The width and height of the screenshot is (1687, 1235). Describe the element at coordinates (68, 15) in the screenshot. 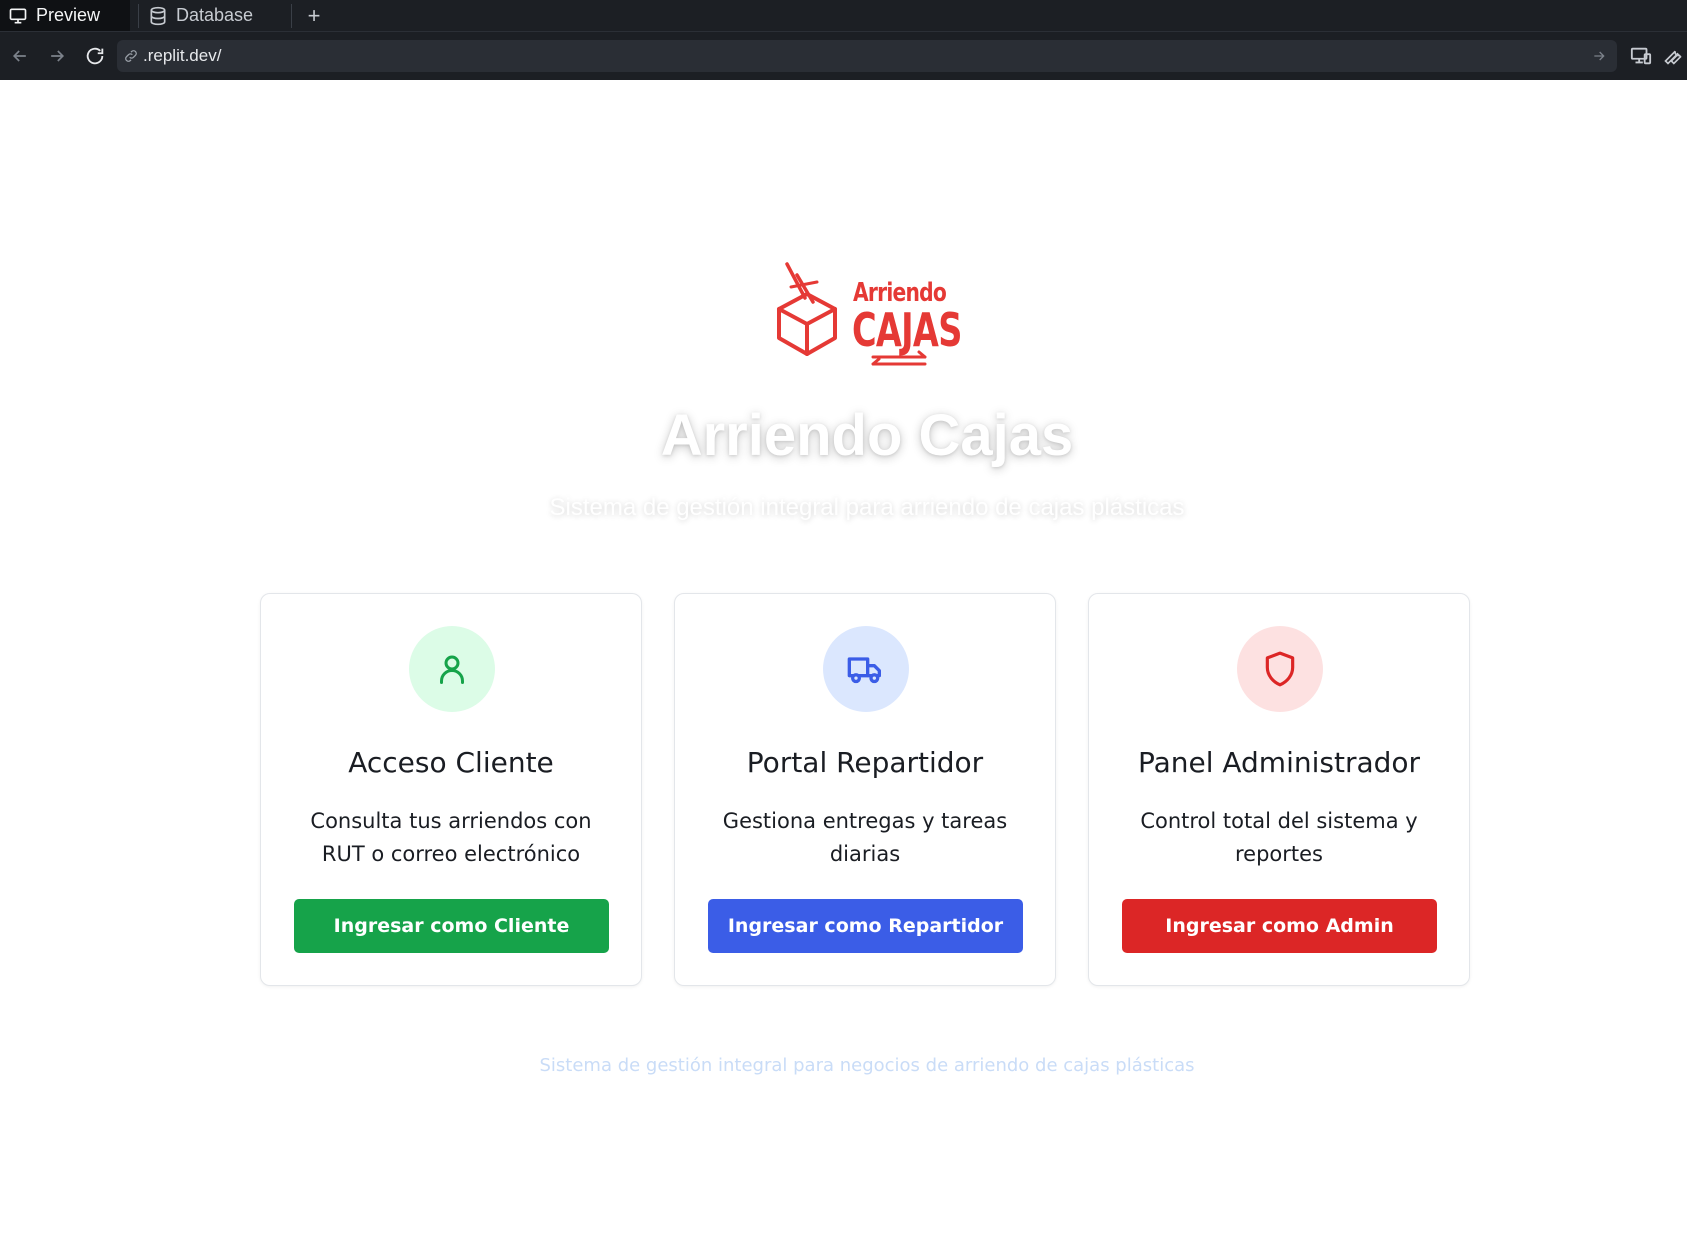

I see `tab-preview-label: Preview` at that location.